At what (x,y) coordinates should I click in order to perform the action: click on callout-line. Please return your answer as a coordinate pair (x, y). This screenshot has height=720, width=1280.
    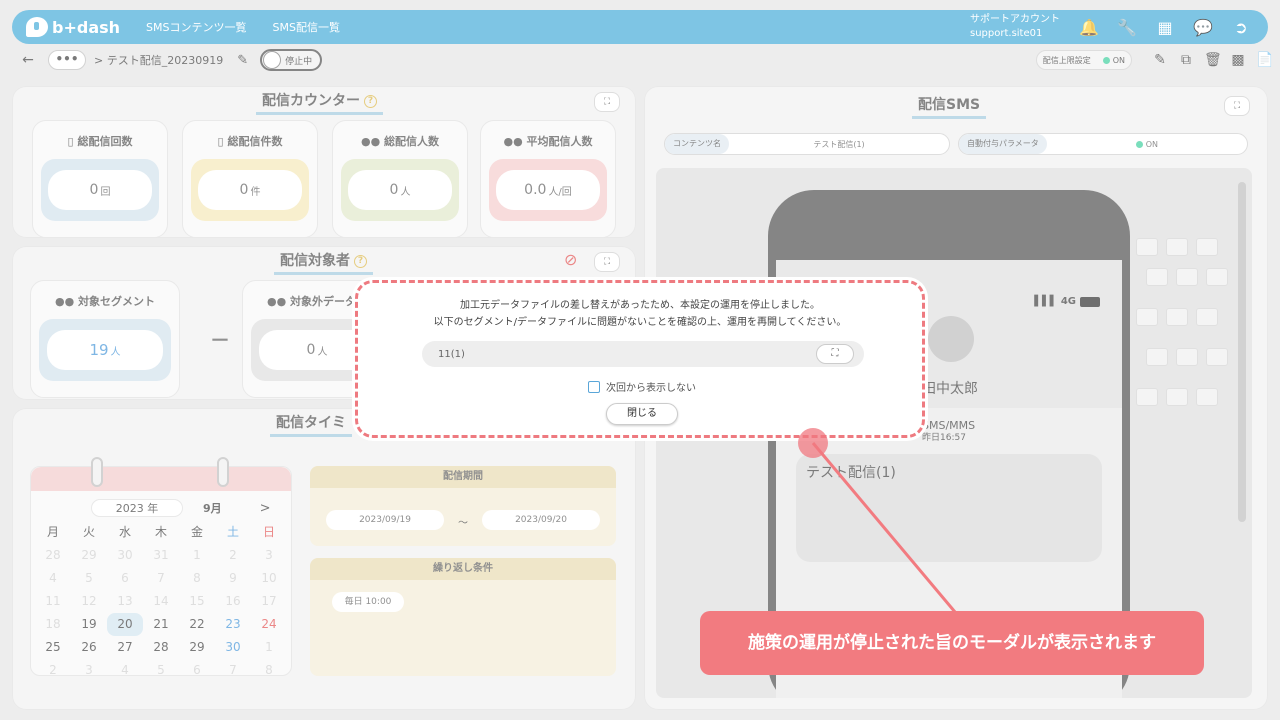
    Looking at the image, I should click on (884, 527).